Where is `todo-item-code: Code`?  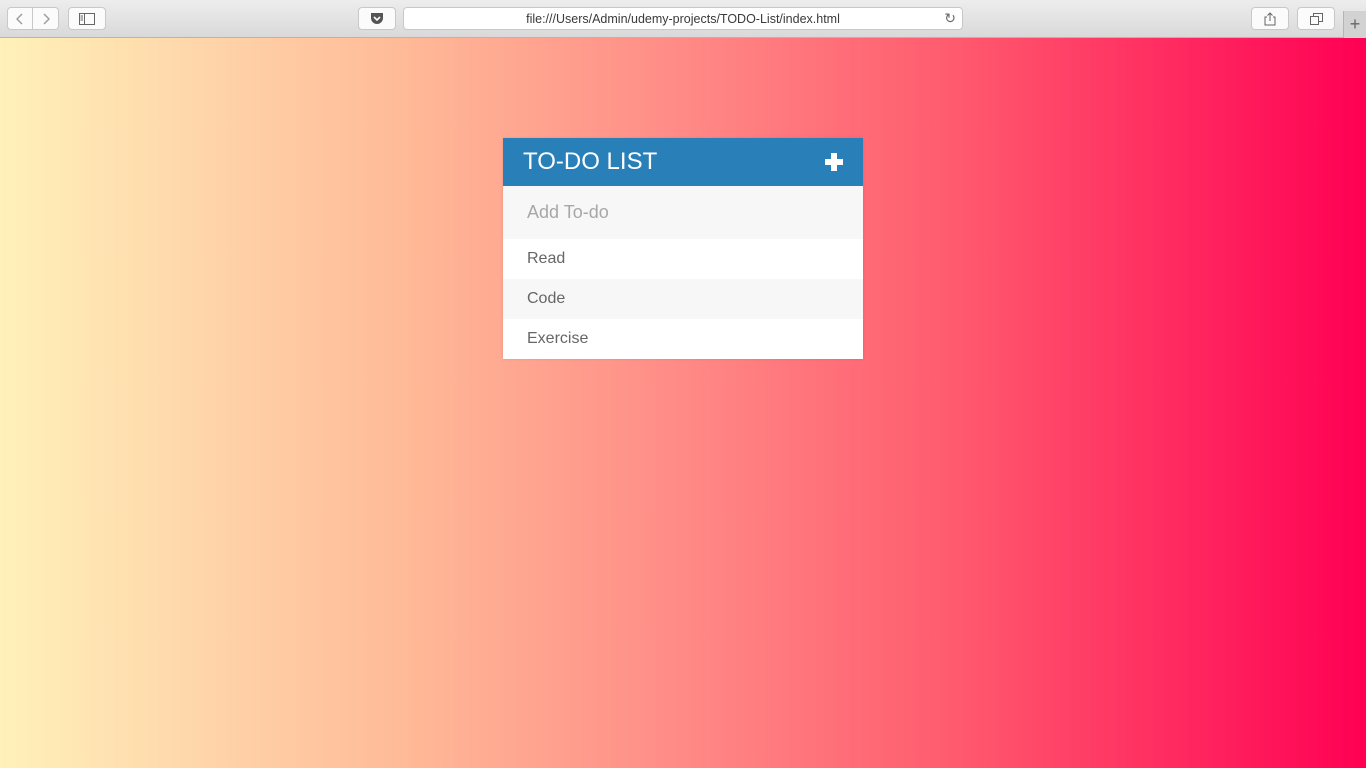
todo-item-code: Code is located at coordinates (683, 299).